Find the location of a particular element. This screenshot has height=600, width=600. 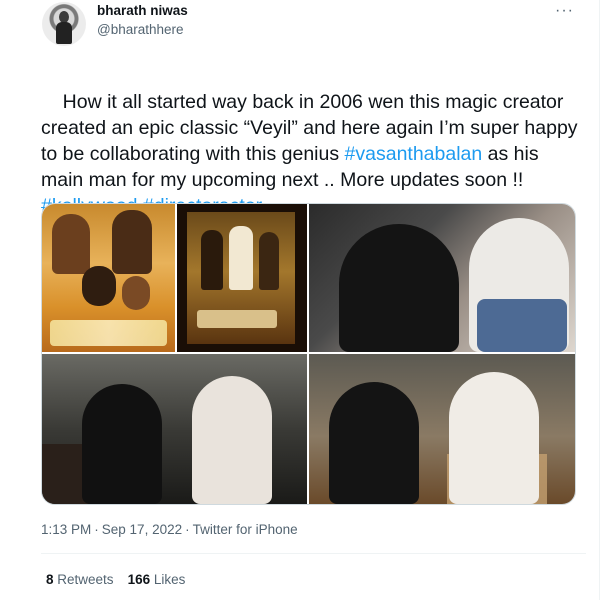

likes-label: Likes is located at coordinates (169, 579).